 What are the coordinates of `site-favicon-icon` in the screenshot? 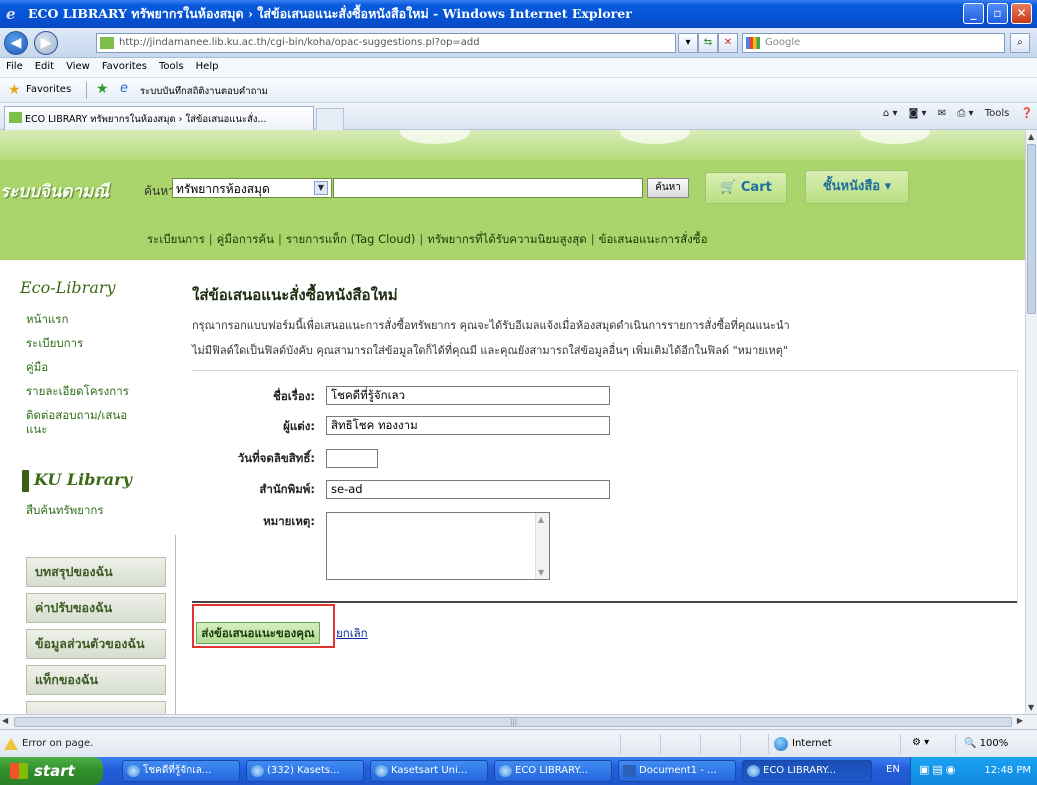 It's located at (107, 43).